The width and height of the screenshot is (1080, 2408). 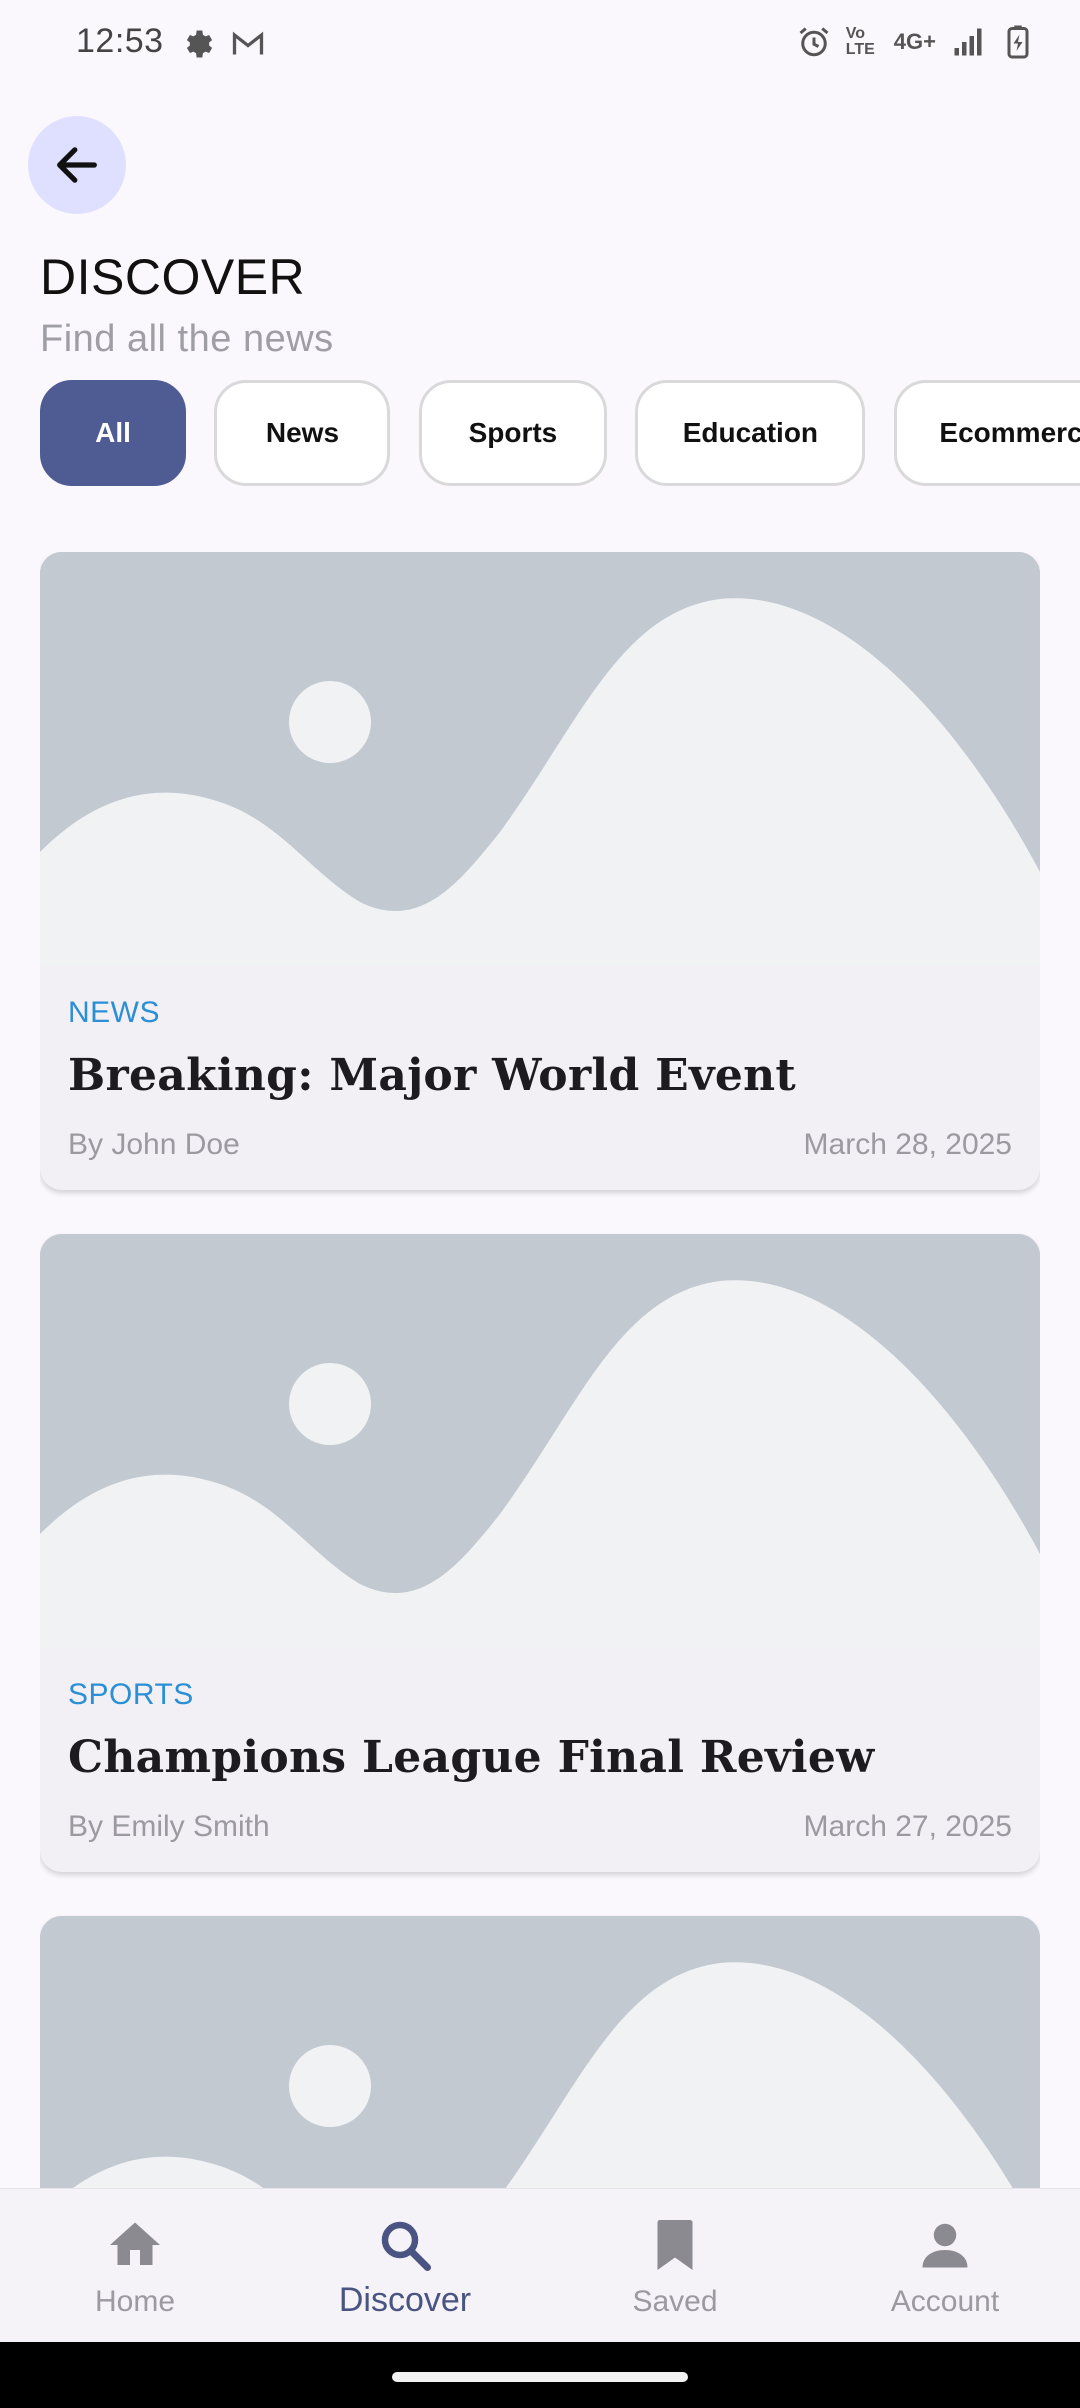 I want to click on article-date: March 27, 2025, so click(x=907, y=1826).